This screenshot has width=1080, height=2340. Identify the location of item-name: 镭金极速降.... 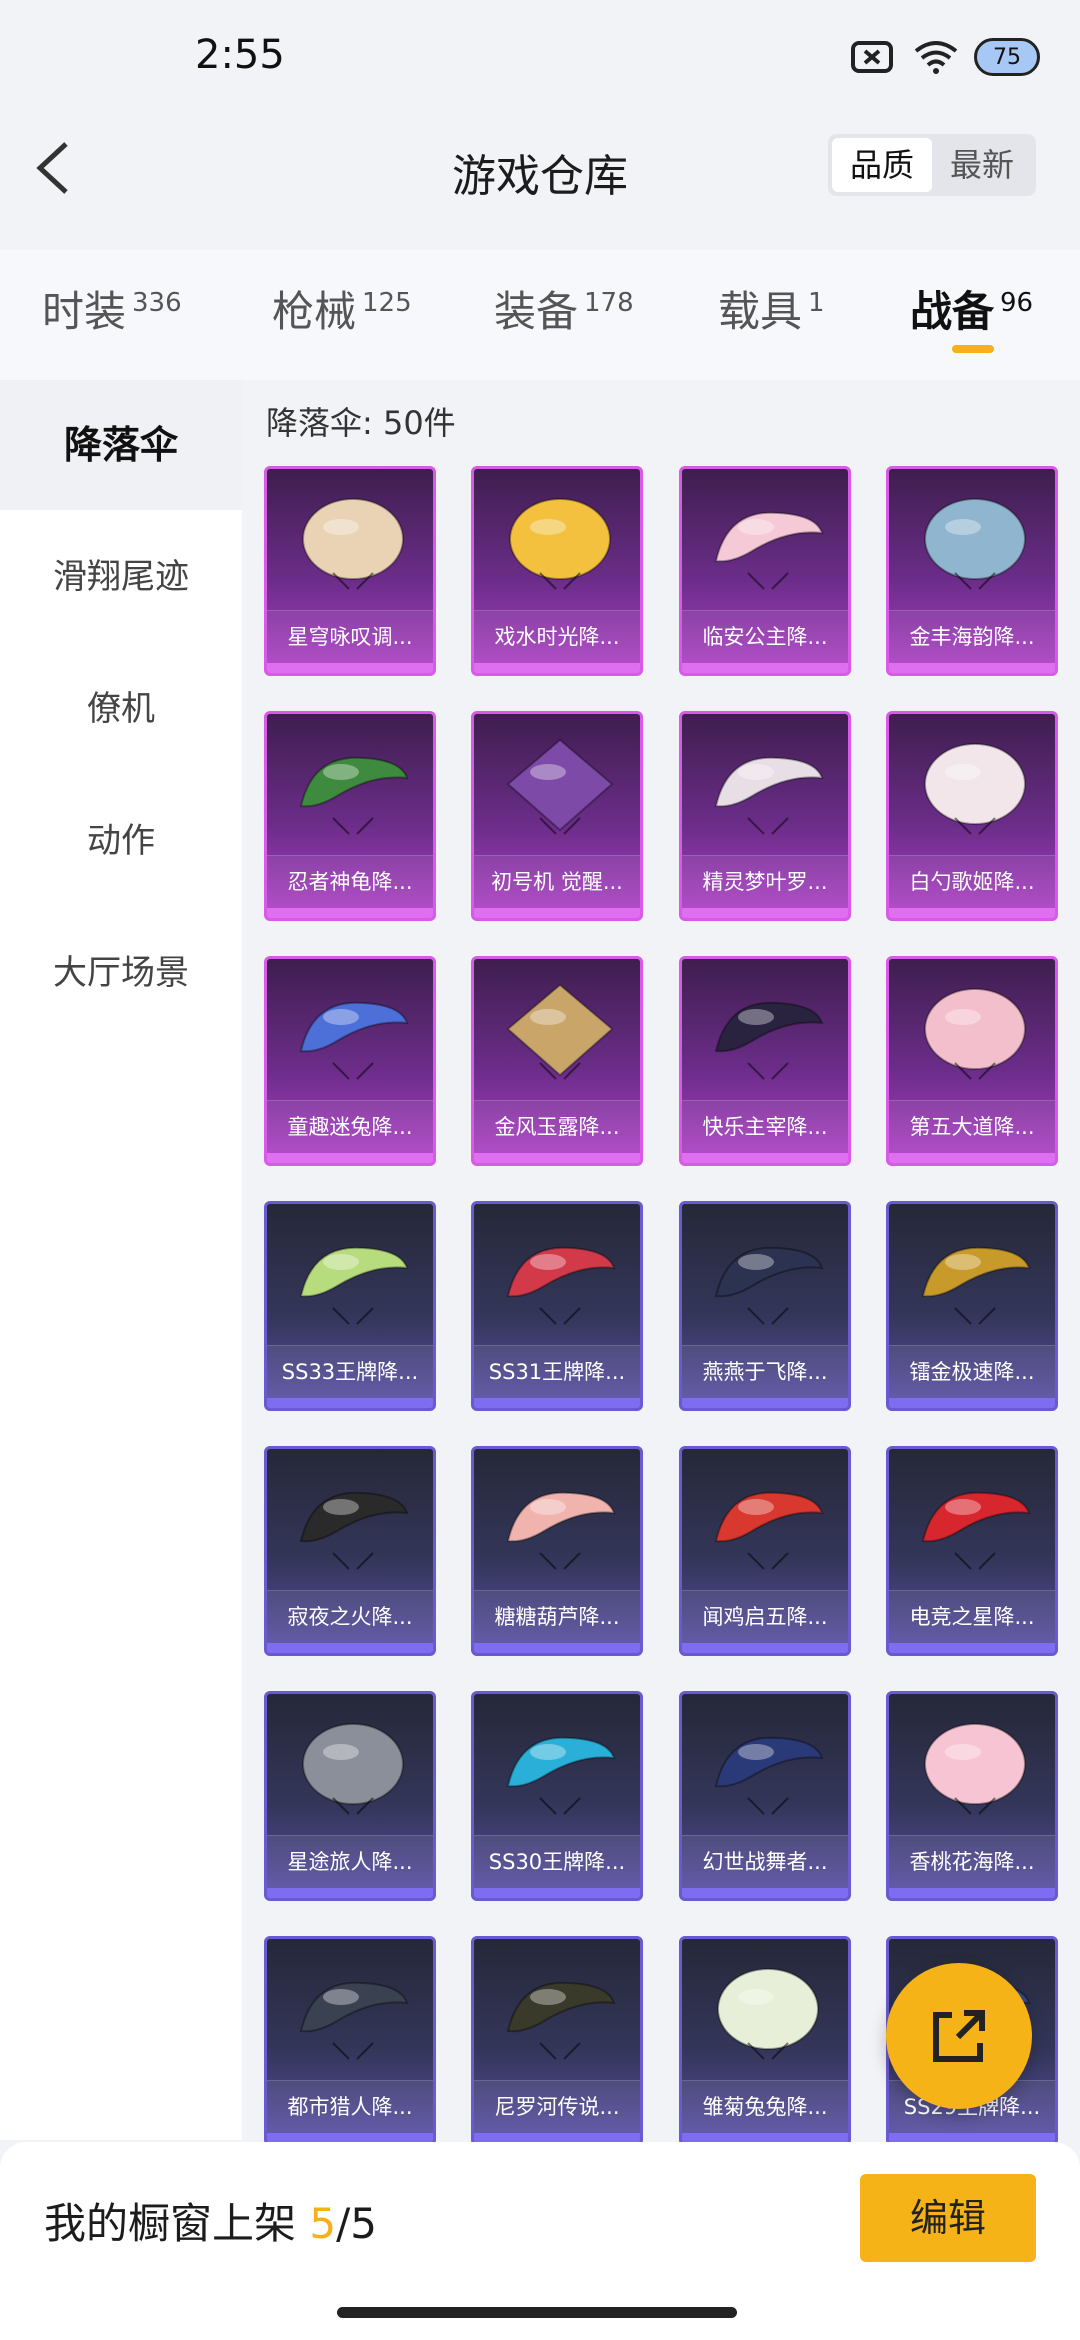
(972, 1371).